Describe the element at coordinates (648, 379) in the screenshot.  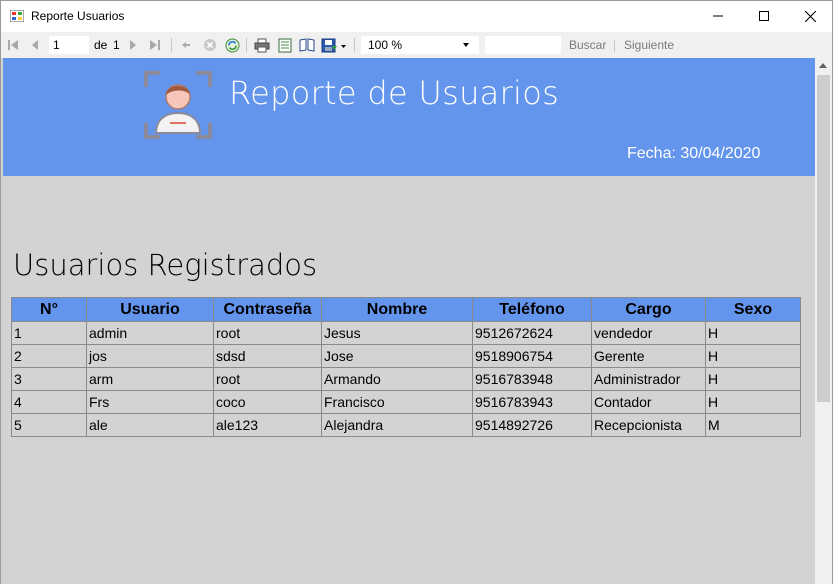
I see `table-cell: Administrador` at that location.